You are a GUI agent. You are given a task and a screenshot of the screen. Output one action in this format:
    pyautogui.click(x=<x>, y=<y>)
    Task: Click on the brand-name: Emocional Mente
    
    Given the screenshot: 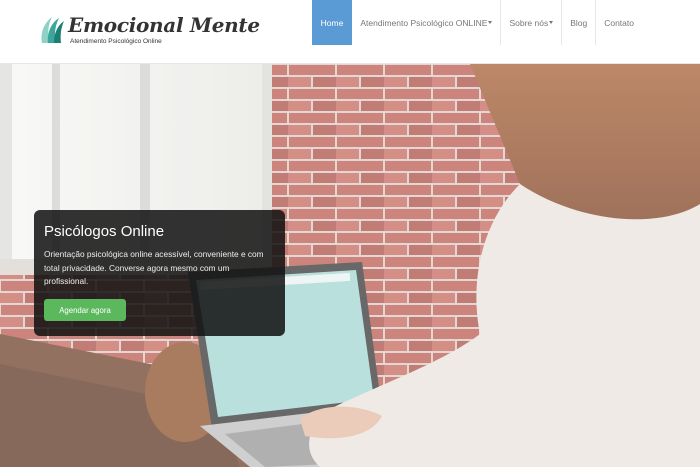 What is the action you would take?
    pyautogui.click(x=164, y=25)
    